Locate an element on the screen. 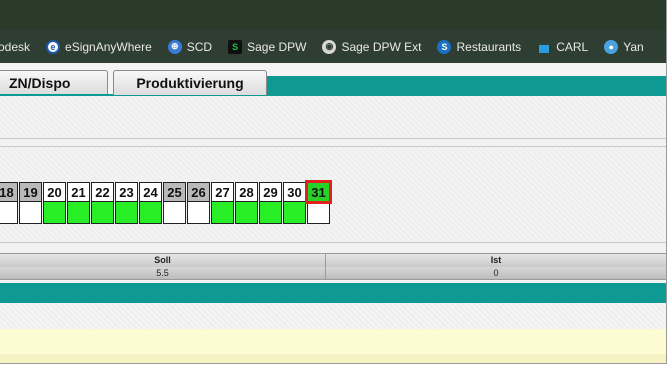  bookmark-sage-dpw: S Sage DPW is located at coordinates (267, 46).